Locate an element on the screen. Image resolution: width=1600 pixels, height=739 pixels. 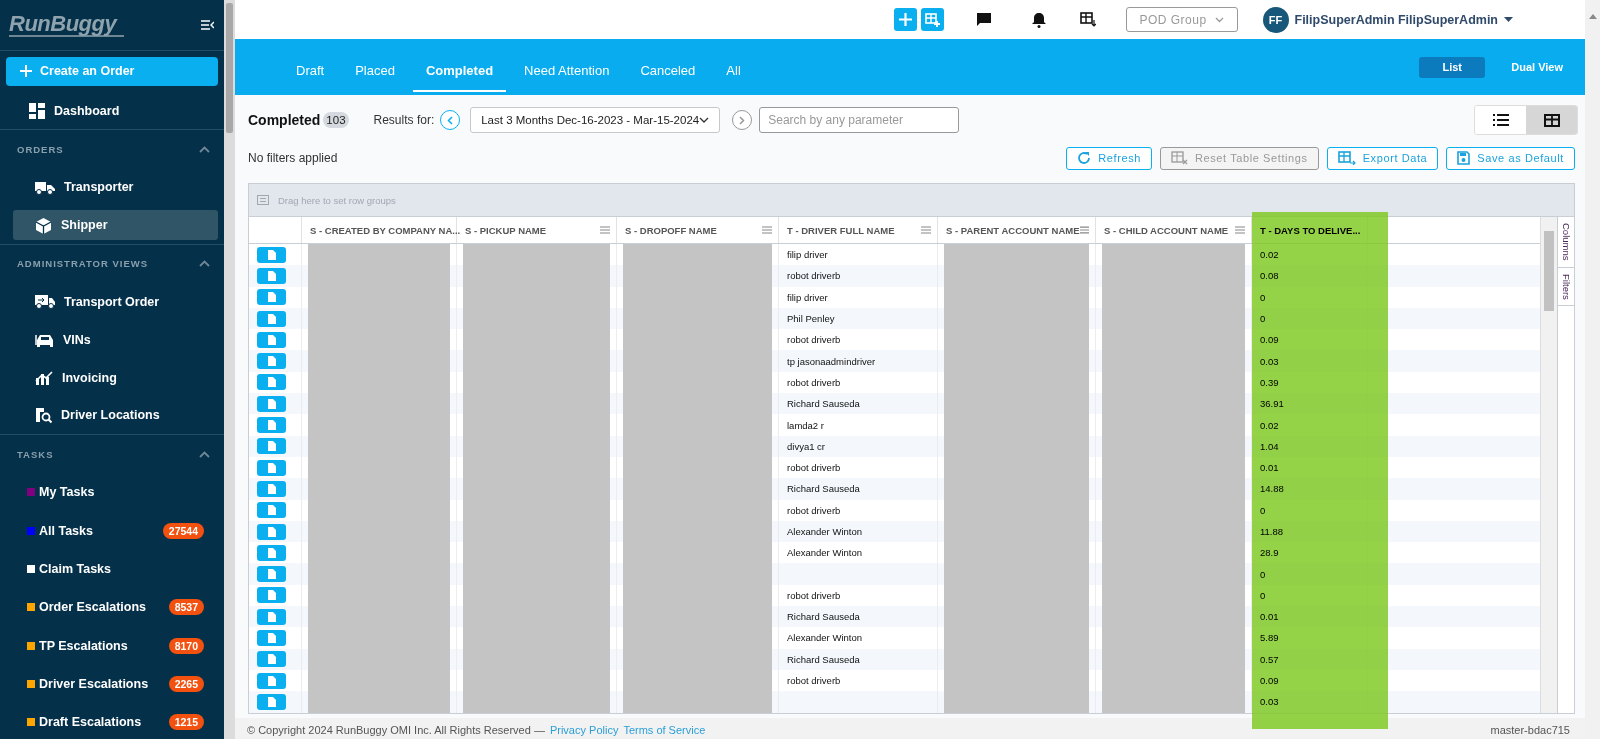
nav-item: Invoicing is located at coordinates (115, 377).